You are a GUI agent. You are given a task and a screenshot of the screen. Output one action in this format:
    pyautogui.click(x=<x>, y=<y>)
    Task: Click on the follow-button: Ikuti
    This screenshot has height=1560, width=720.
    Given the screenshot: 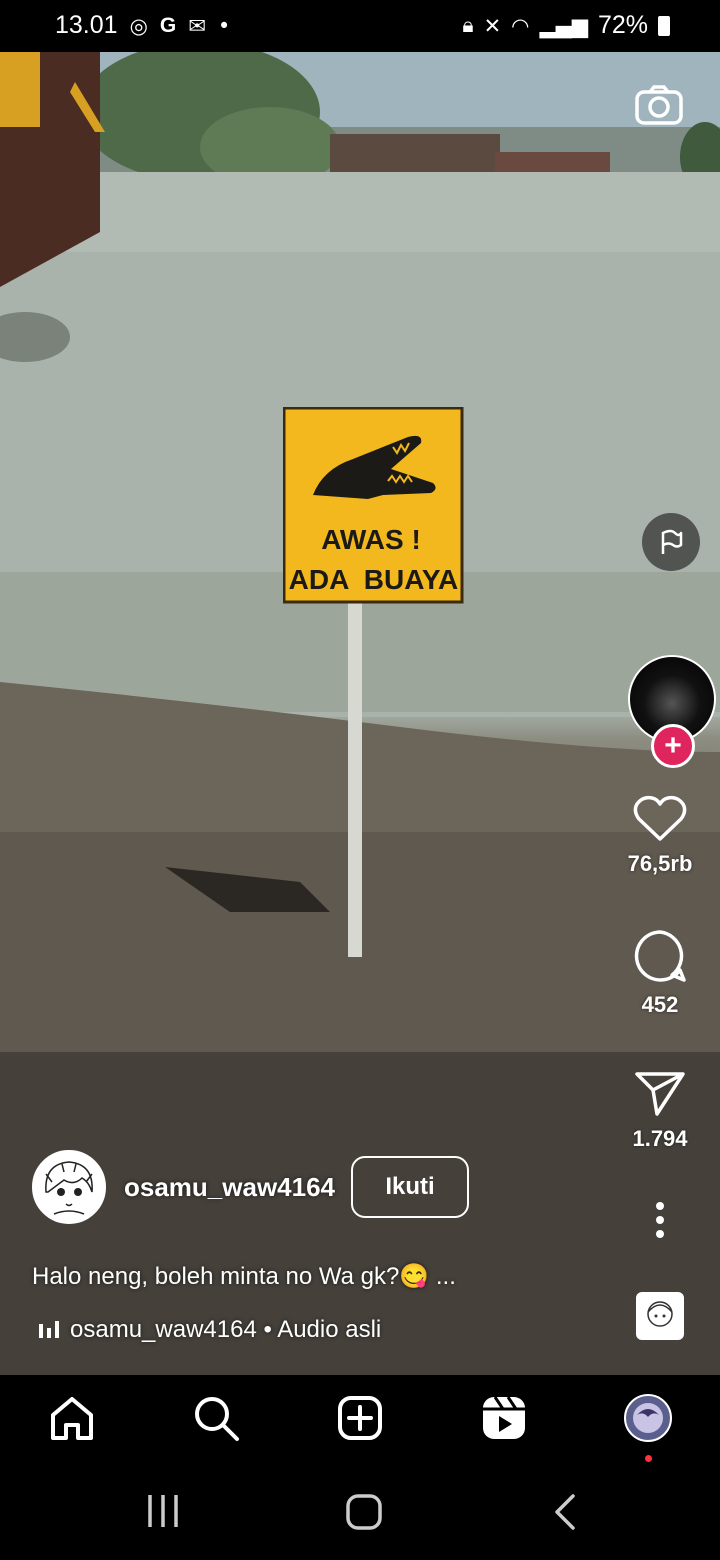 What is the action you would take?
    pyautogui.click(x=410, y=1187)
    